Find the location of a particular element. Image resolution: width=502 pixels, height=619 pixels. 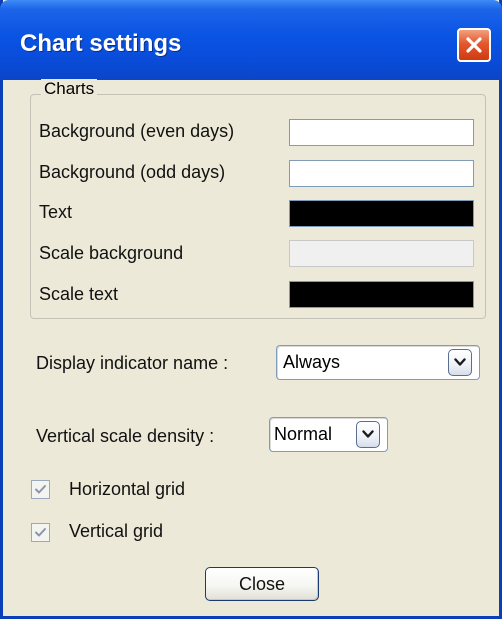

background-odd-days-swatch is located at coordinates (381, 173).